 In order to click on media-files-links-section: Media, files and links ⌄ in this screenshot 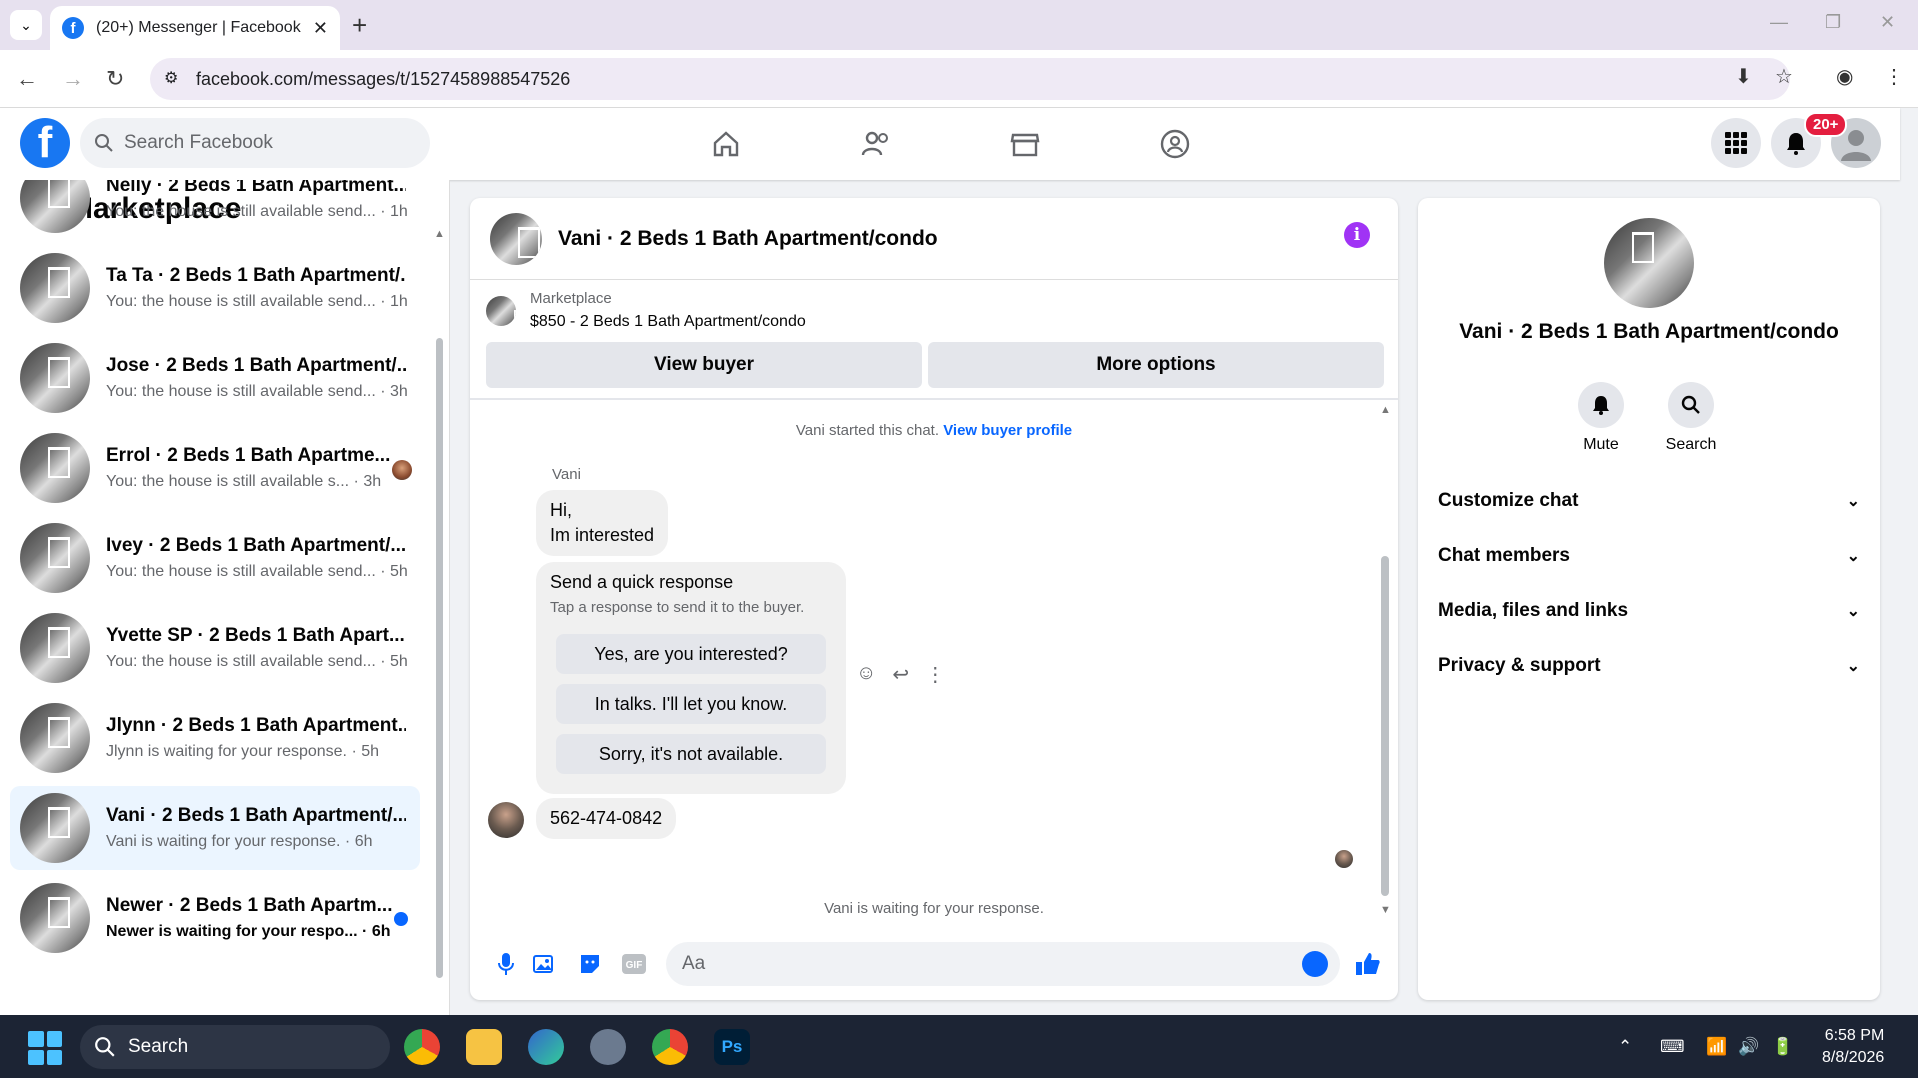, I will do `click(1649, 611)`.